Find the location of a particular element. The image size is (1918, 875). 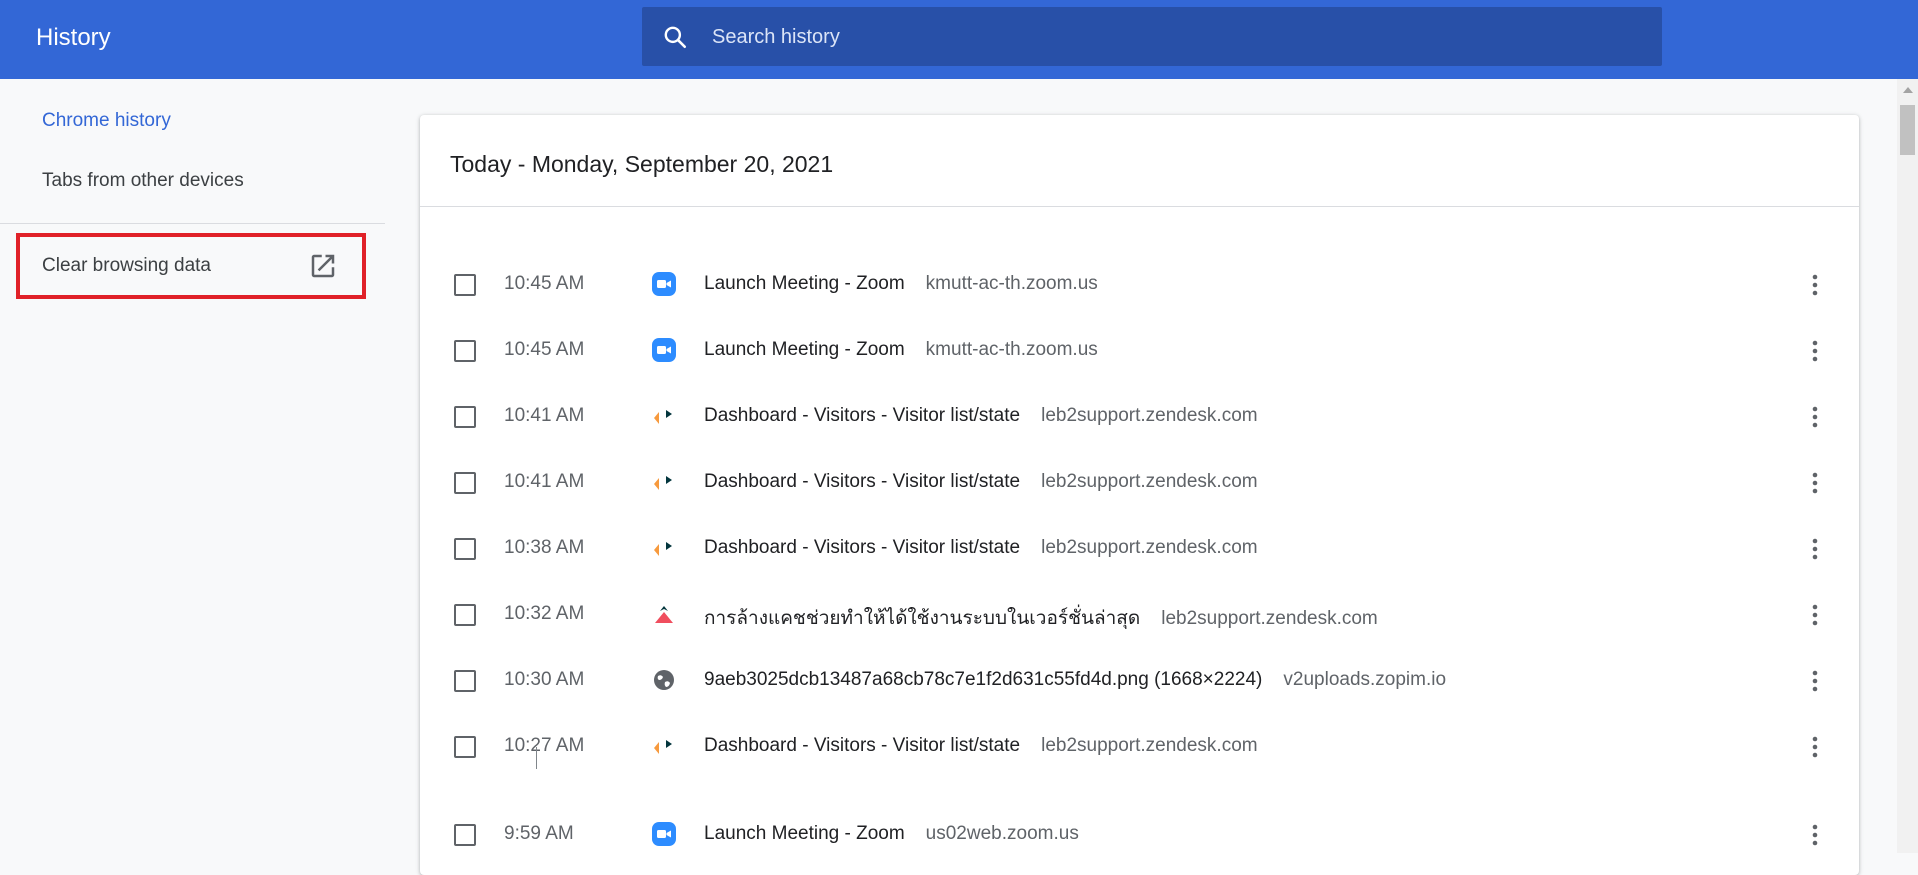

open-in-new-icon is located at coordinates (323, 266).